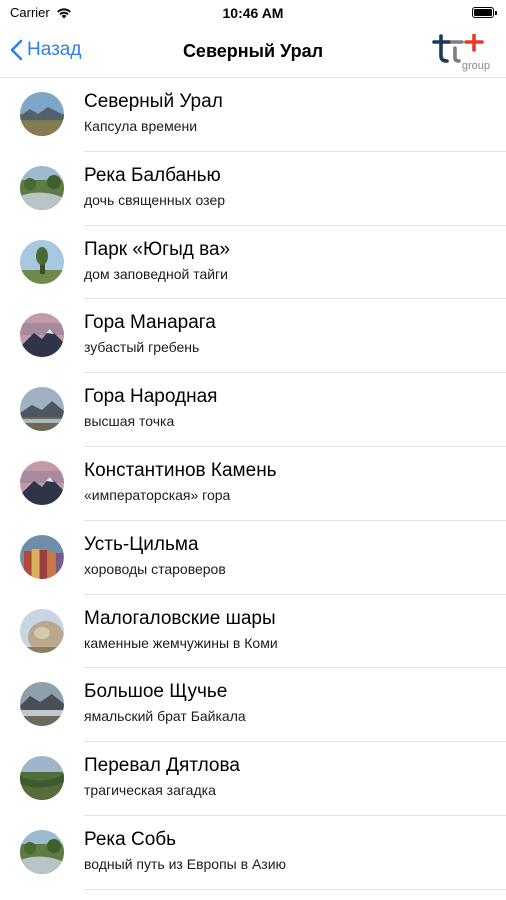  Describe the element at coordinates (152, 175) in the screenshot. I see `list-item-title: Река Балбанью` at that location.